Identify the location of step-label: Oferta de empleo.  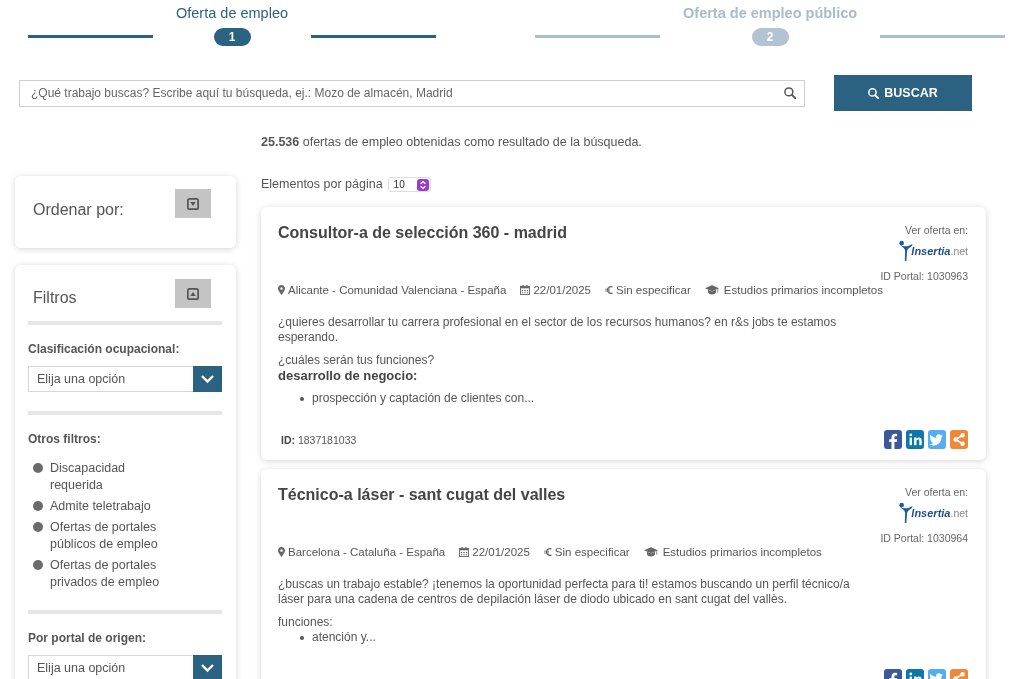
(232, 13).